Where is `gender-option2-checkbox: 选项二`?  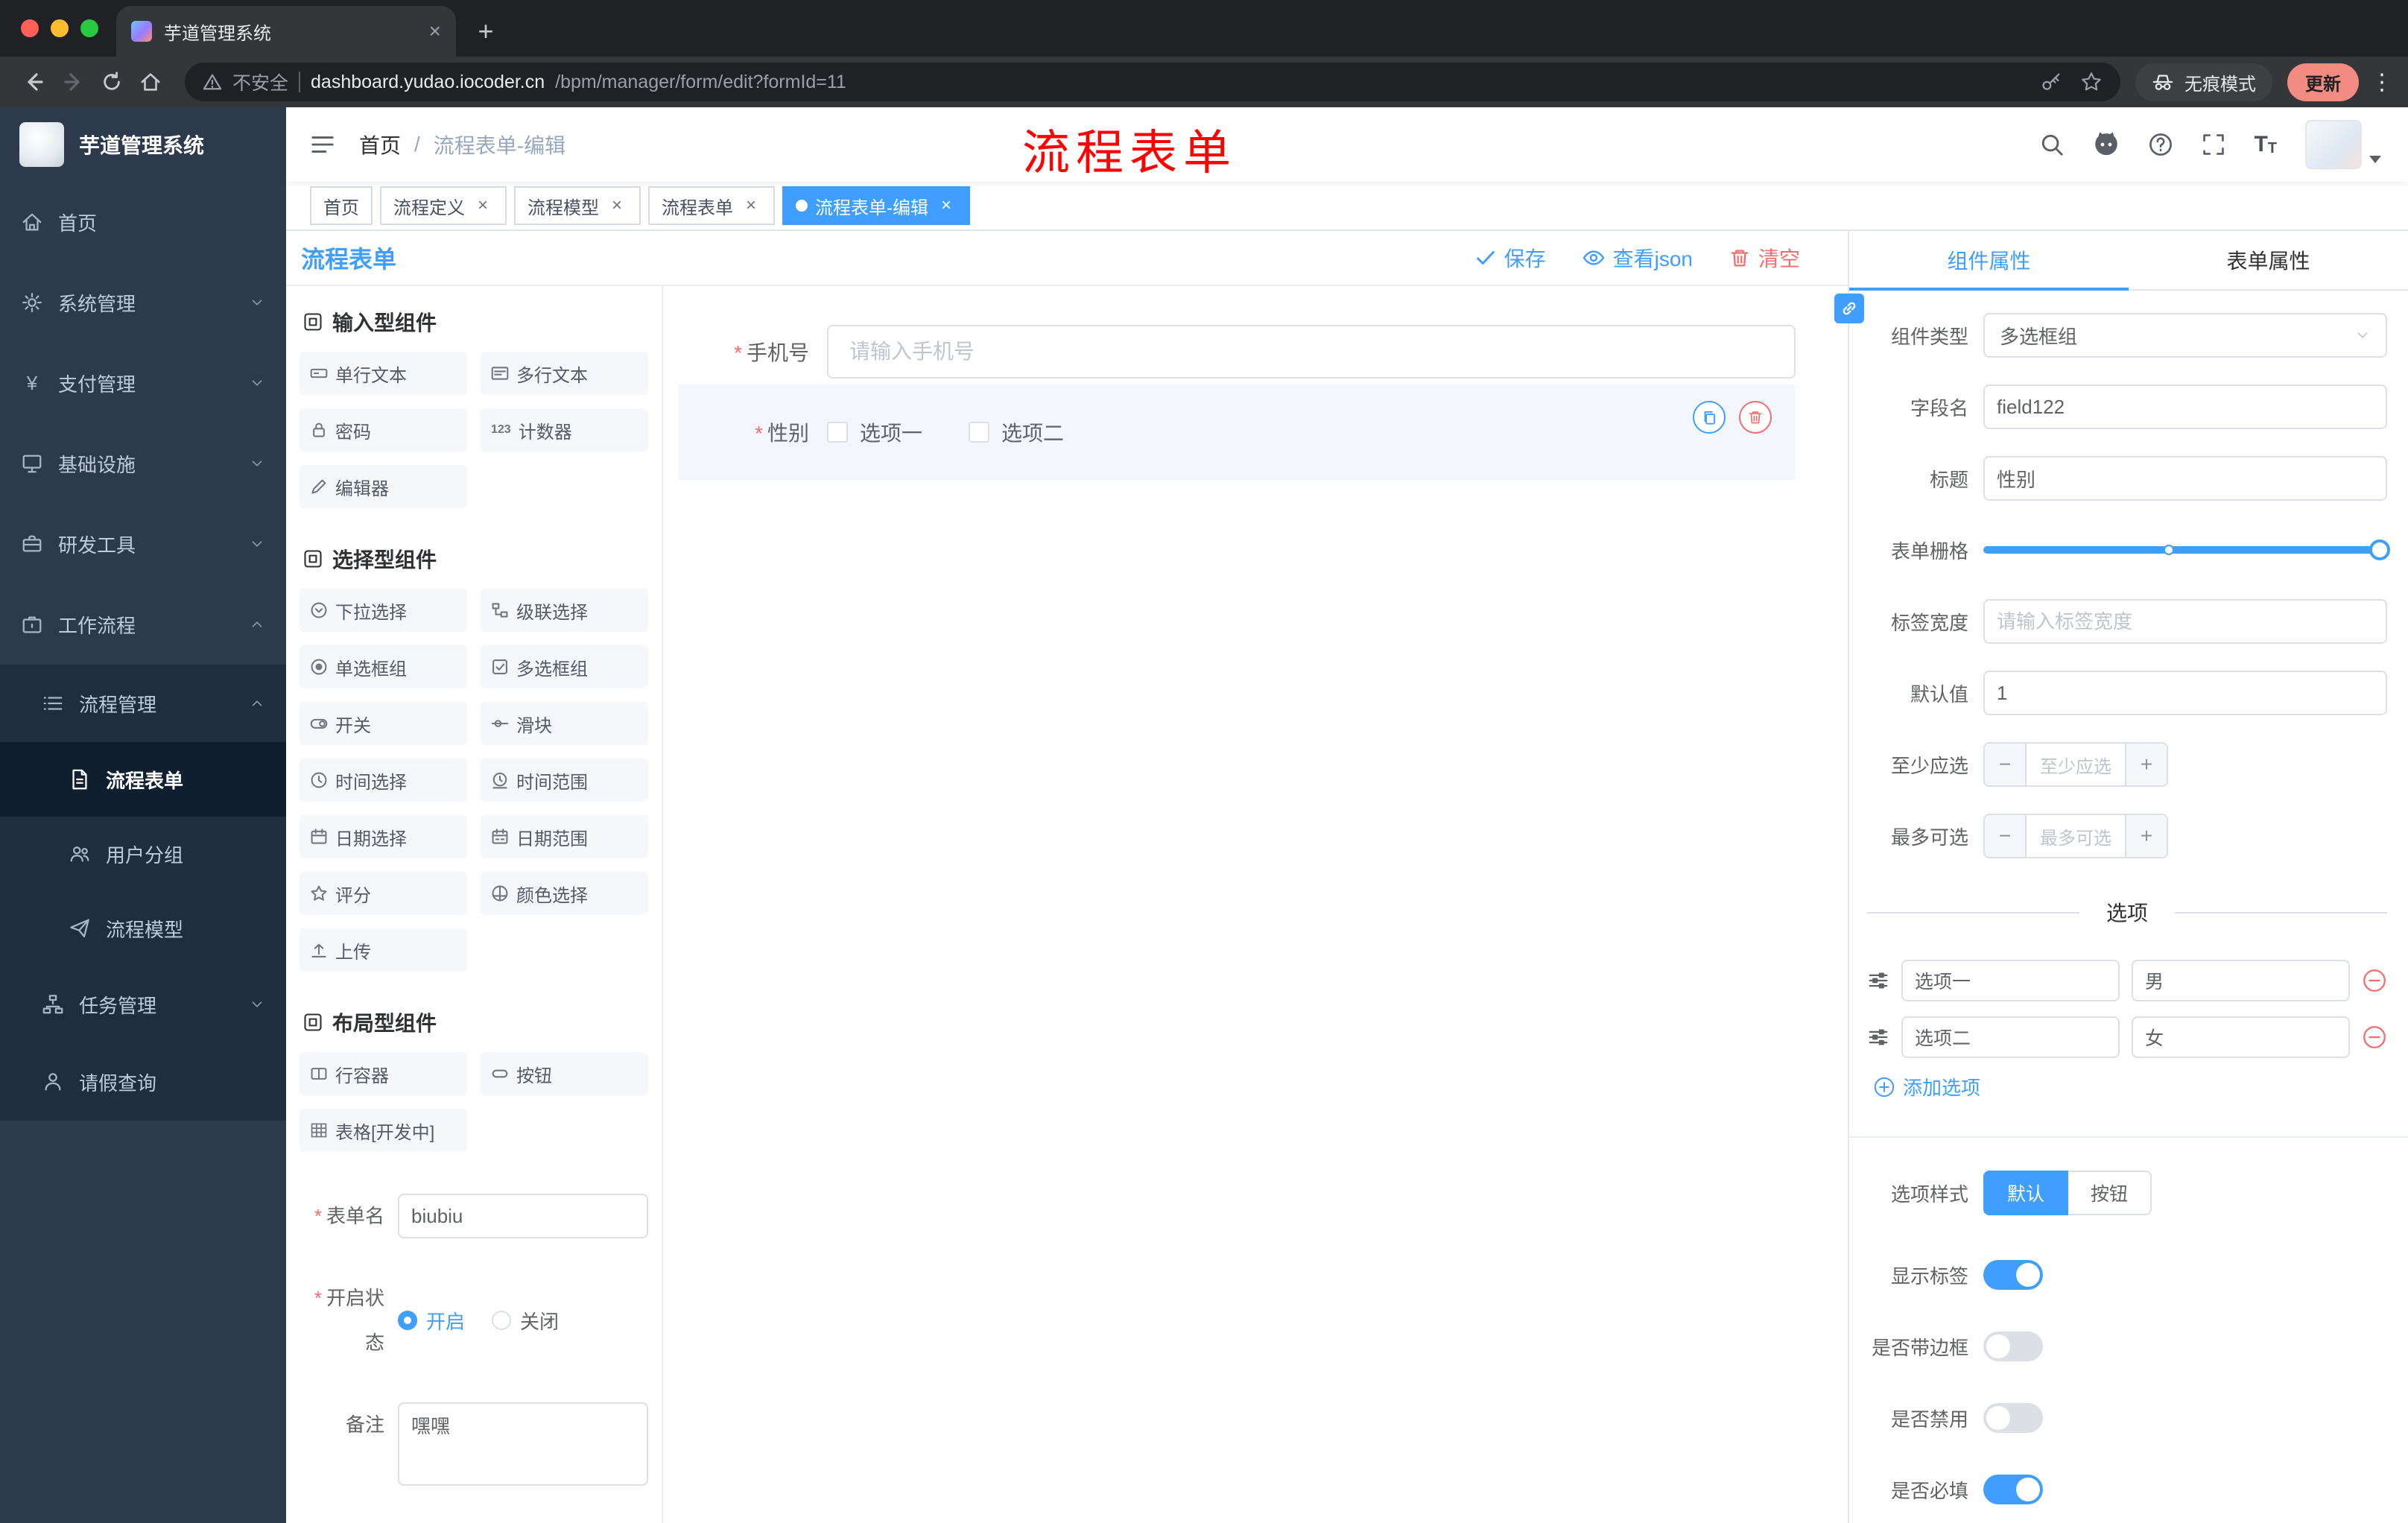
gender-option2-checkbox: 选项二 is located at coordinates (1016, 432).